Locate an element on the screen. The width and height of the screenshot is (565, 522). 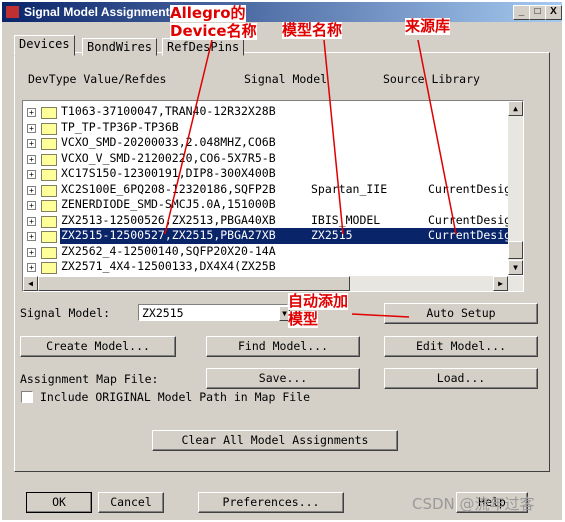
annotation-device-line1: Allegro的 is located at coordinates (208, 13).